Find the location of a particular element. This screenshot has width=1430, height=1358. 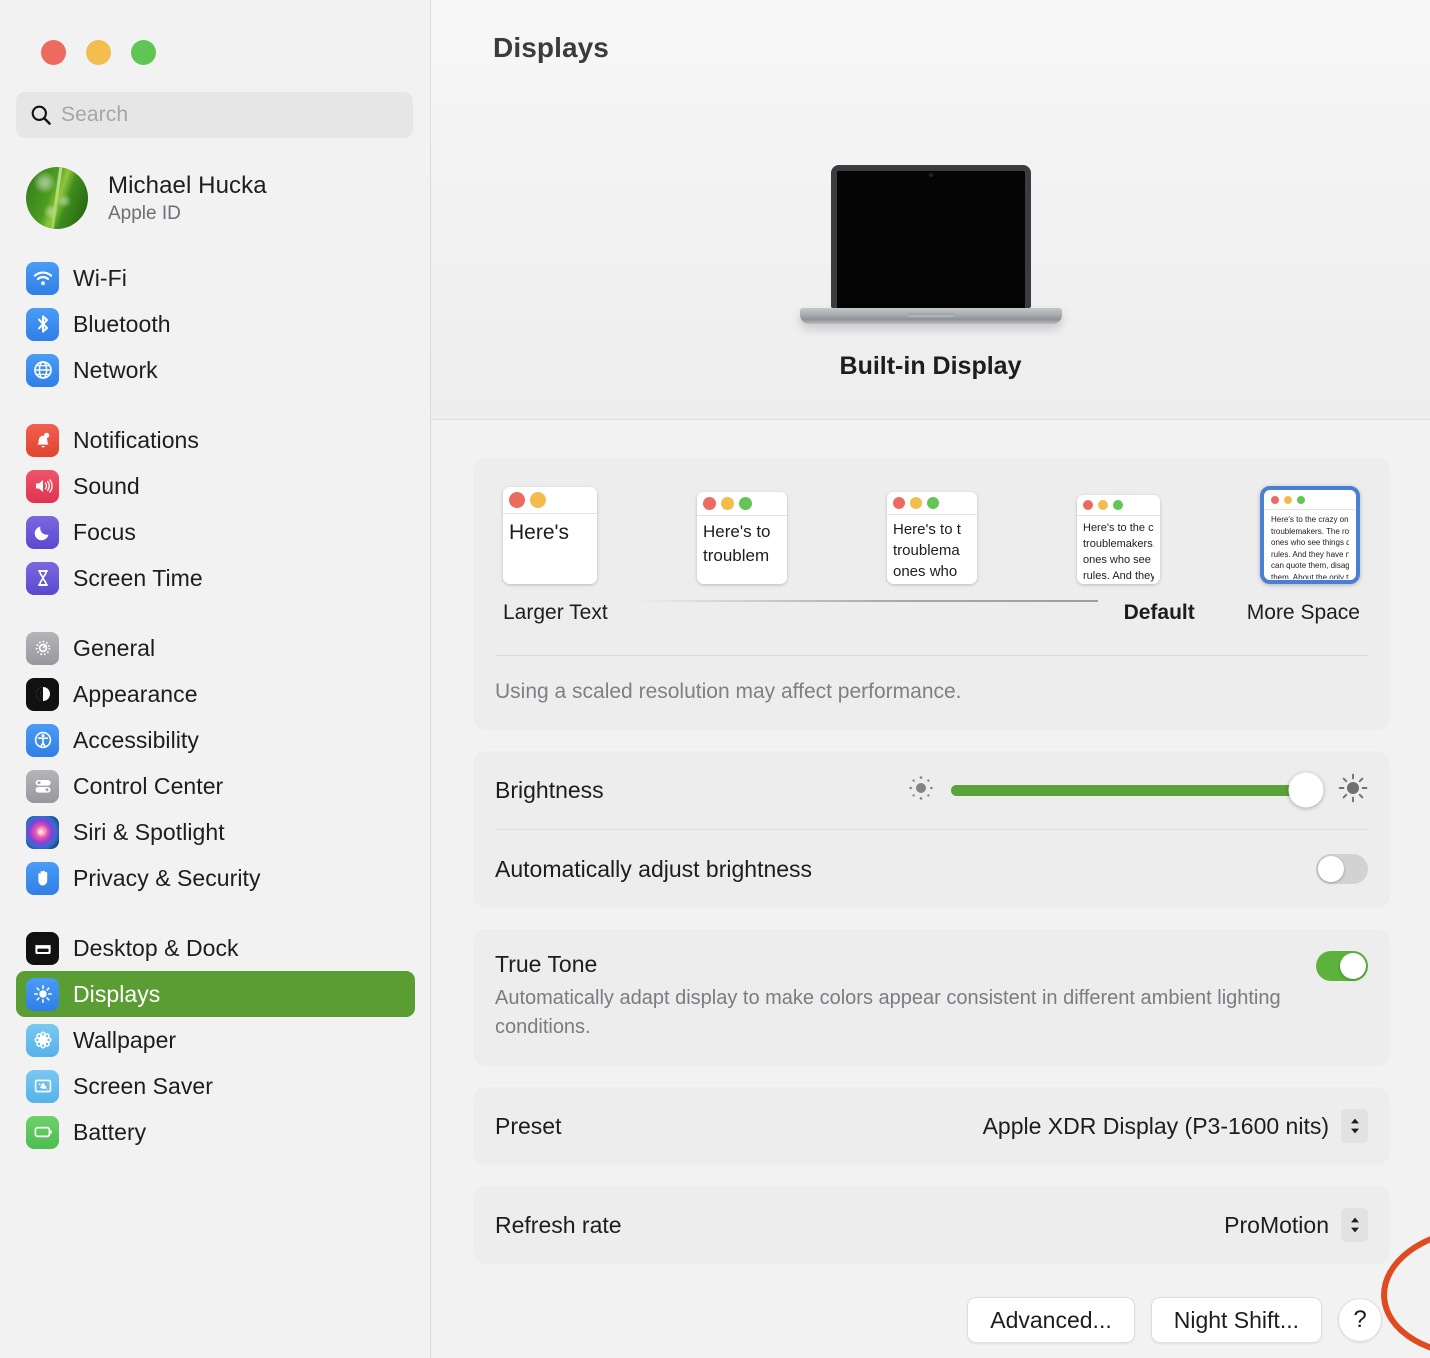

page-title: Displays is located at coordinates (551, 47).